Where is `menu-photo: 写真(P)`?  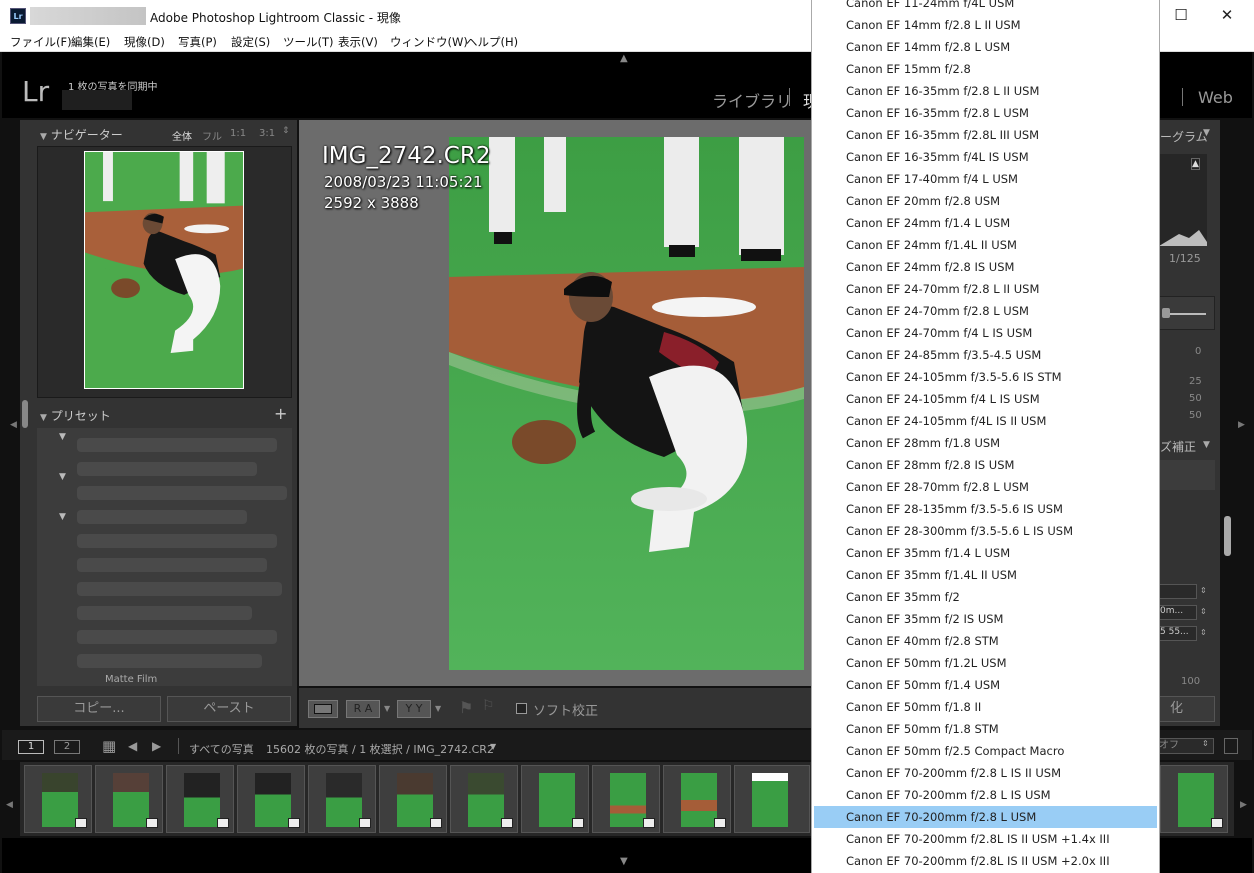 menu-photo: 写真(P) is located at coordinates (197, 42).